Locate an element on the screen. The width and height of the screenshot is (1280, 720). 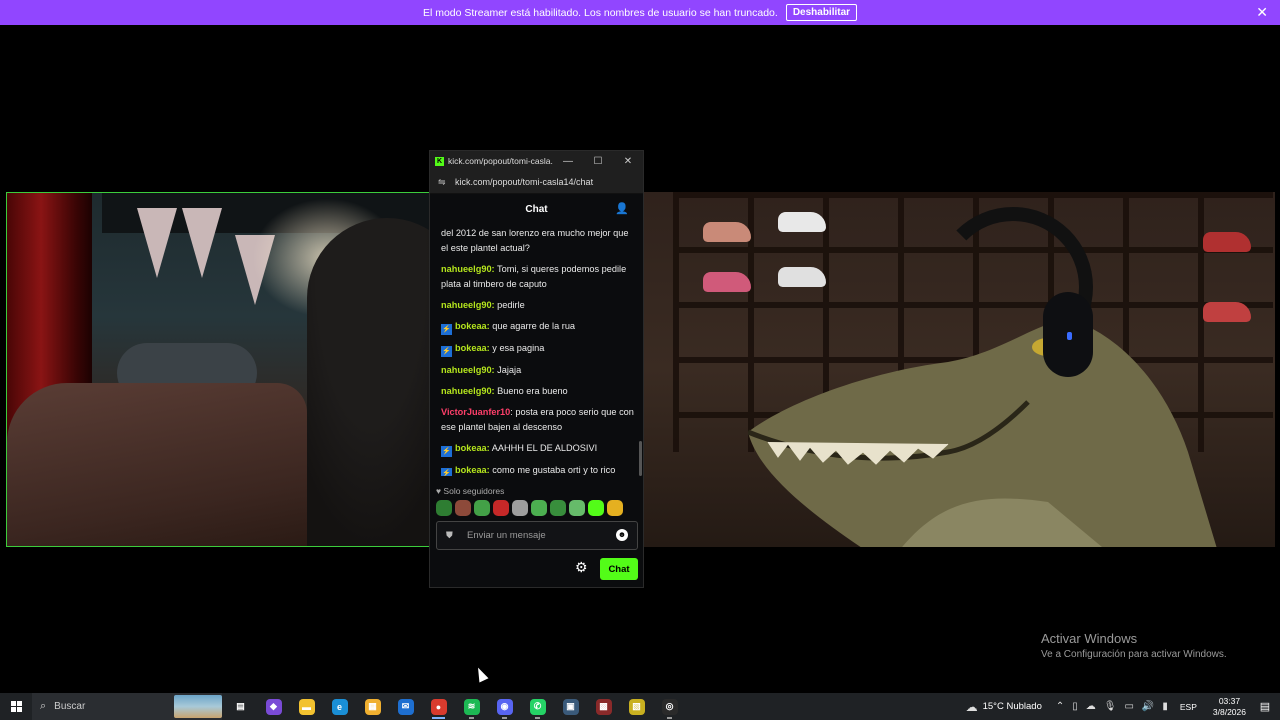
start-button is located at coordinates (16, 706).